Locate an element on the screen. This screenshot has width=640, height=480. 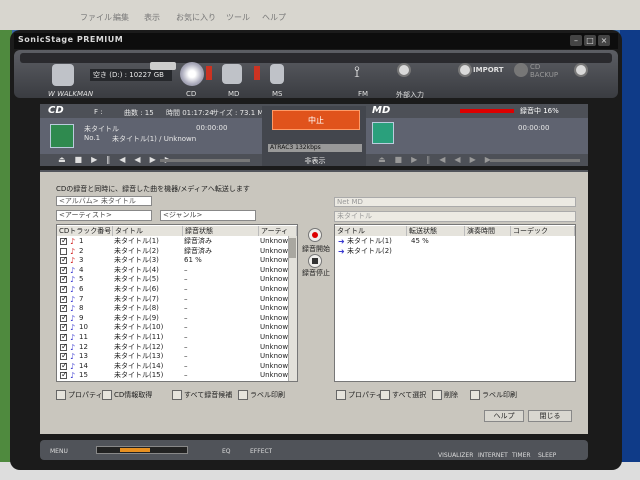
md-info-panel is located at coordinates (477, 136).